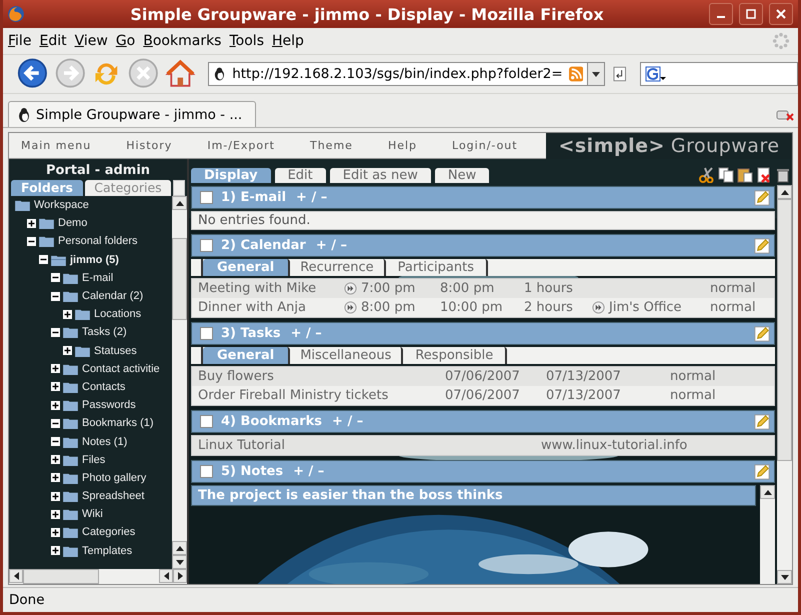 The width and height of the screenshot is (801, 615). I want to click on close-tab-icon, so click(785, 115).